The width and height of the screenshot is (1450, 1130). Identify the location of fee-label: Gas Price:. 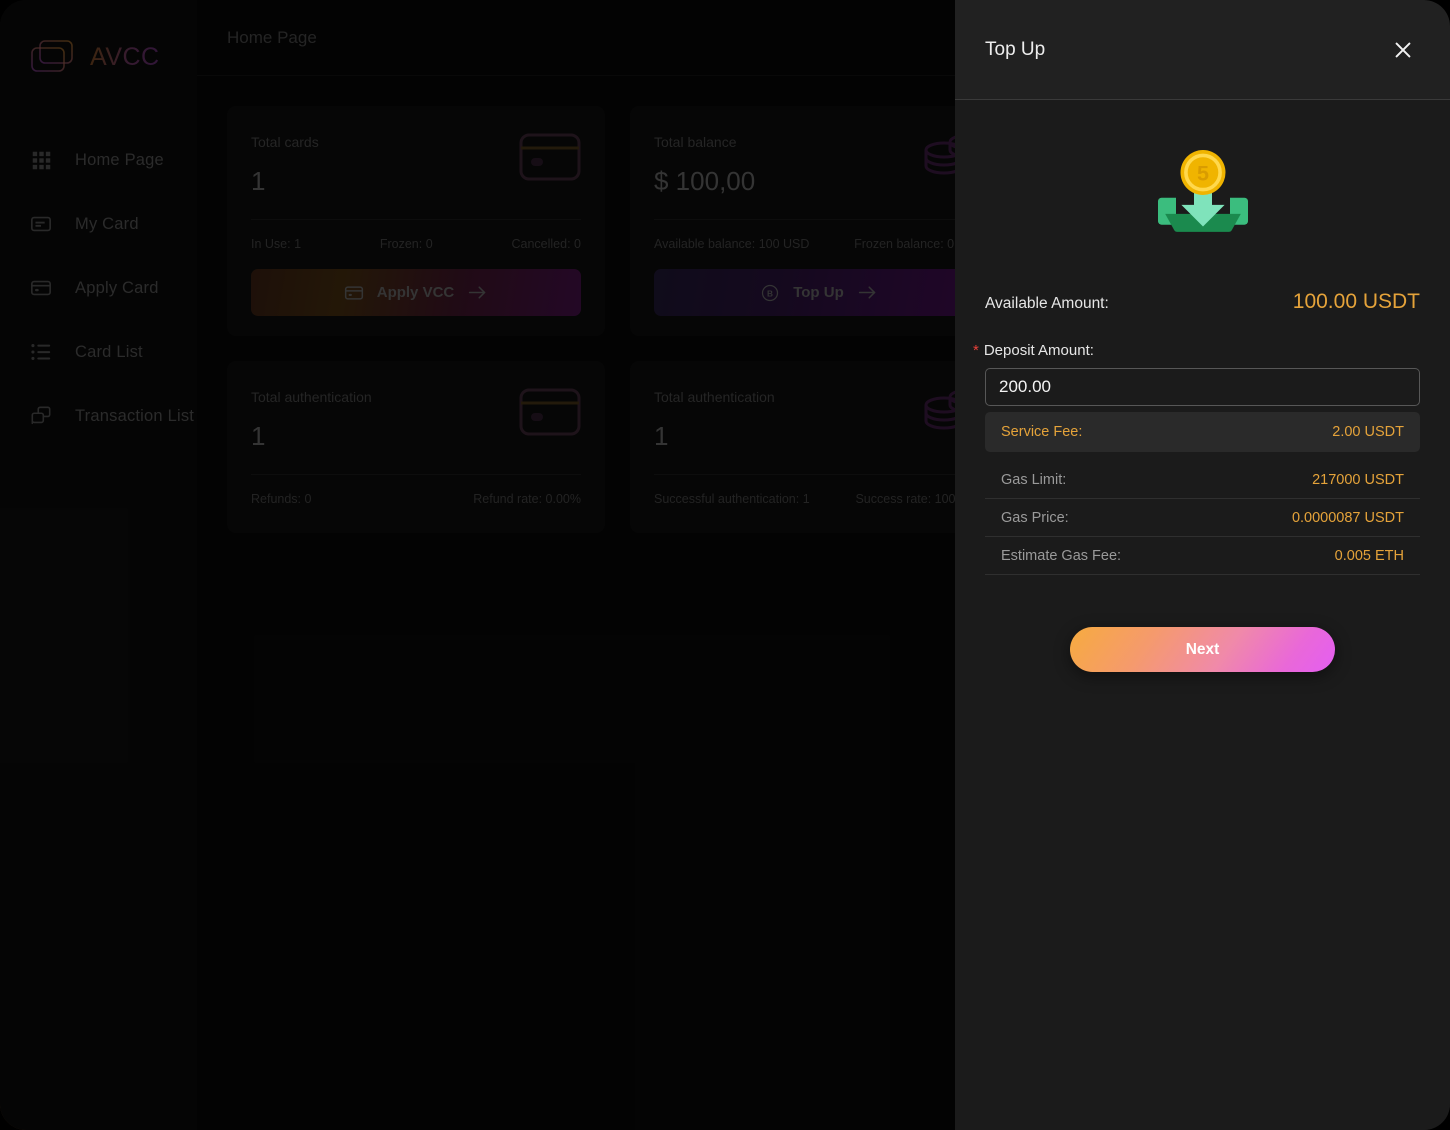
(1035, 517).